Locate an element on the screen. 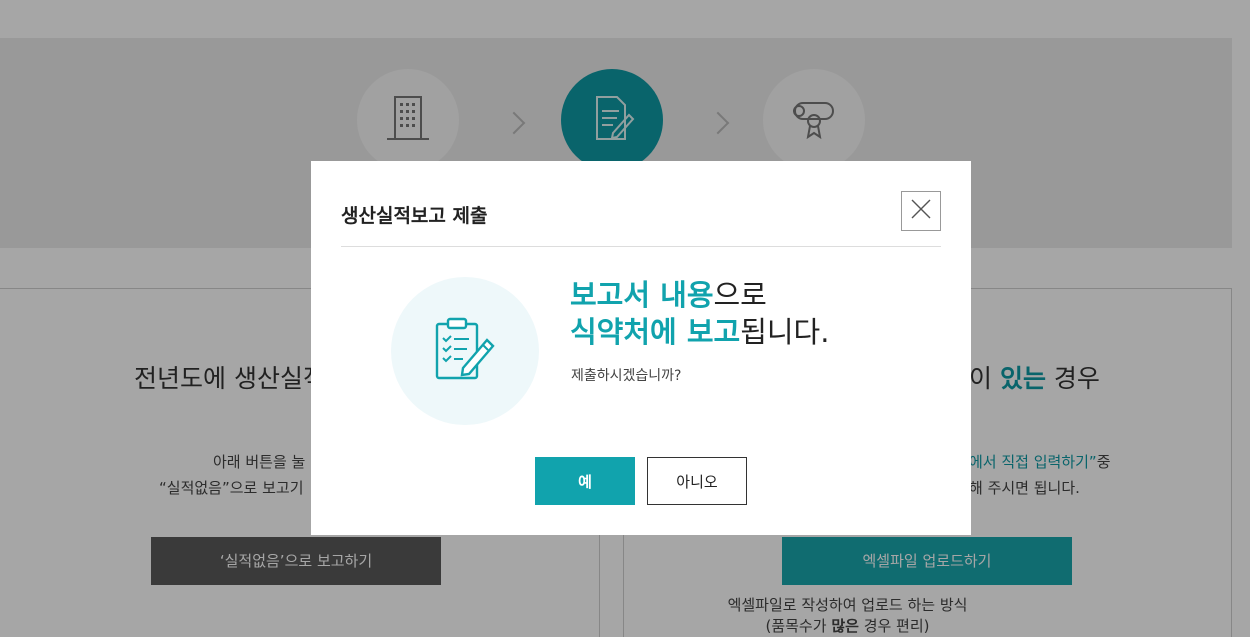 The height and width of the screenshot is (637, 1250). dialog-question: 제출하시겠습니까? is located at coordinates (626, 376).